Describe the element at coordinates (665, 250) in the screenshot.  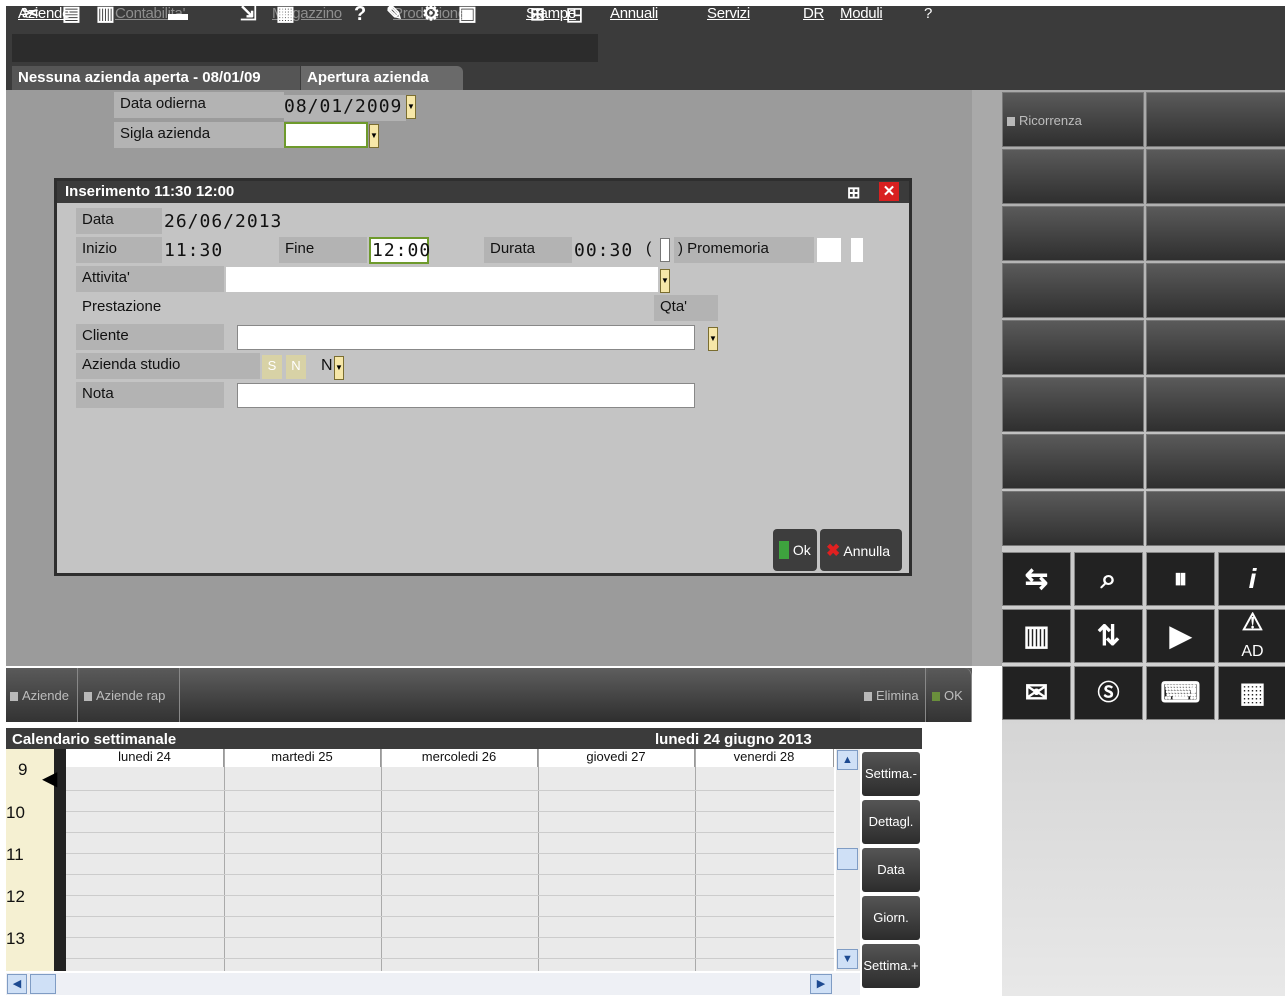
I see `promemoria-checkbox` at that location.